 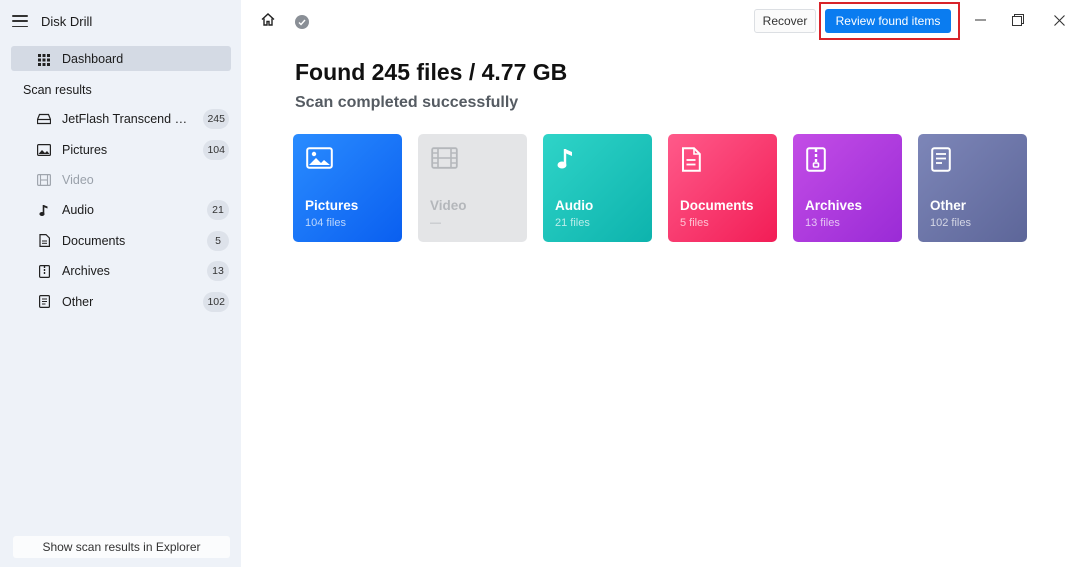 I want to click on section-title-scan-results: Scan results, so click(x=57, y=90).